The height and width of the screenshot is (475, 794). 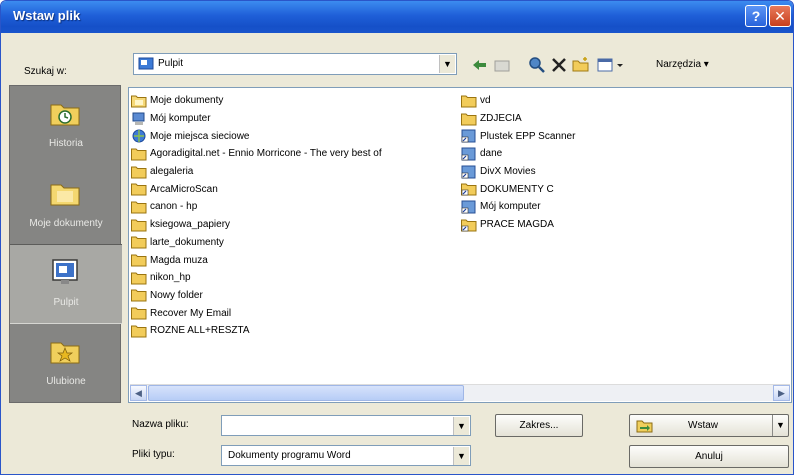 I want to click on file-name: DOKUMENTY C, so click(x=517, y=189).